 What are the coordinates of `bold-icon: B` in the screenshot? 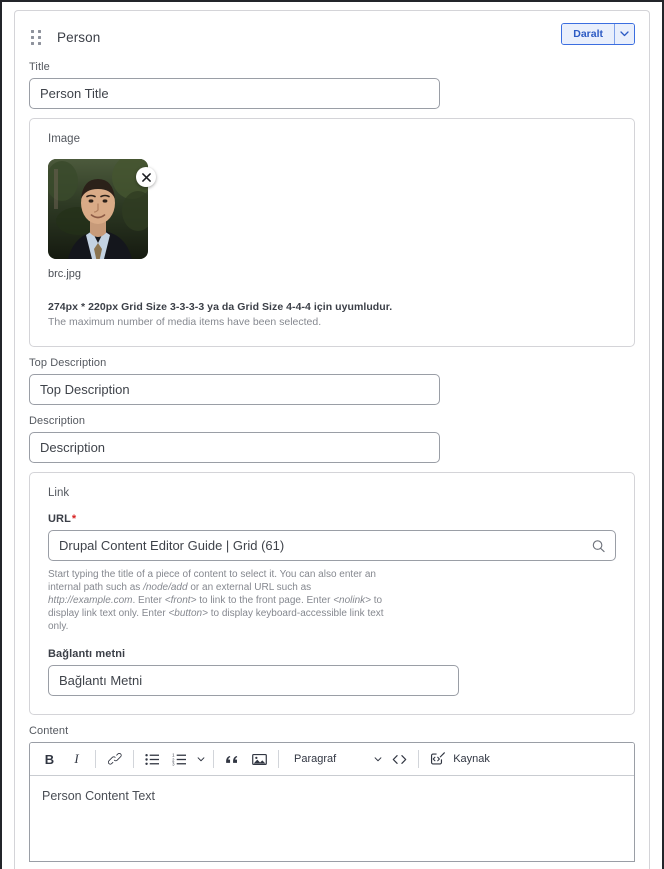 It's located at (49, 759).